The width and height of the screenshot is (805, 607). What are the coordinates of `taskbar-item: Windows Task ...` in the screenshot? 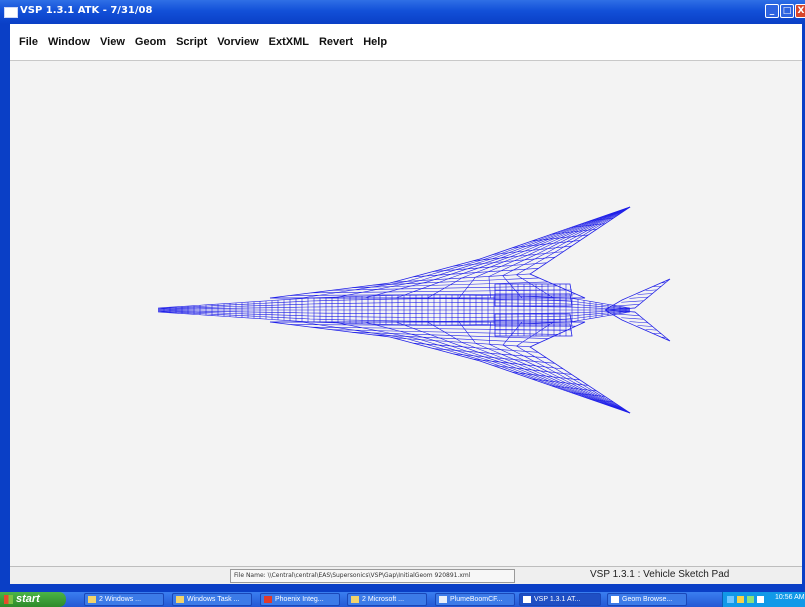 It's located at (212, 599).